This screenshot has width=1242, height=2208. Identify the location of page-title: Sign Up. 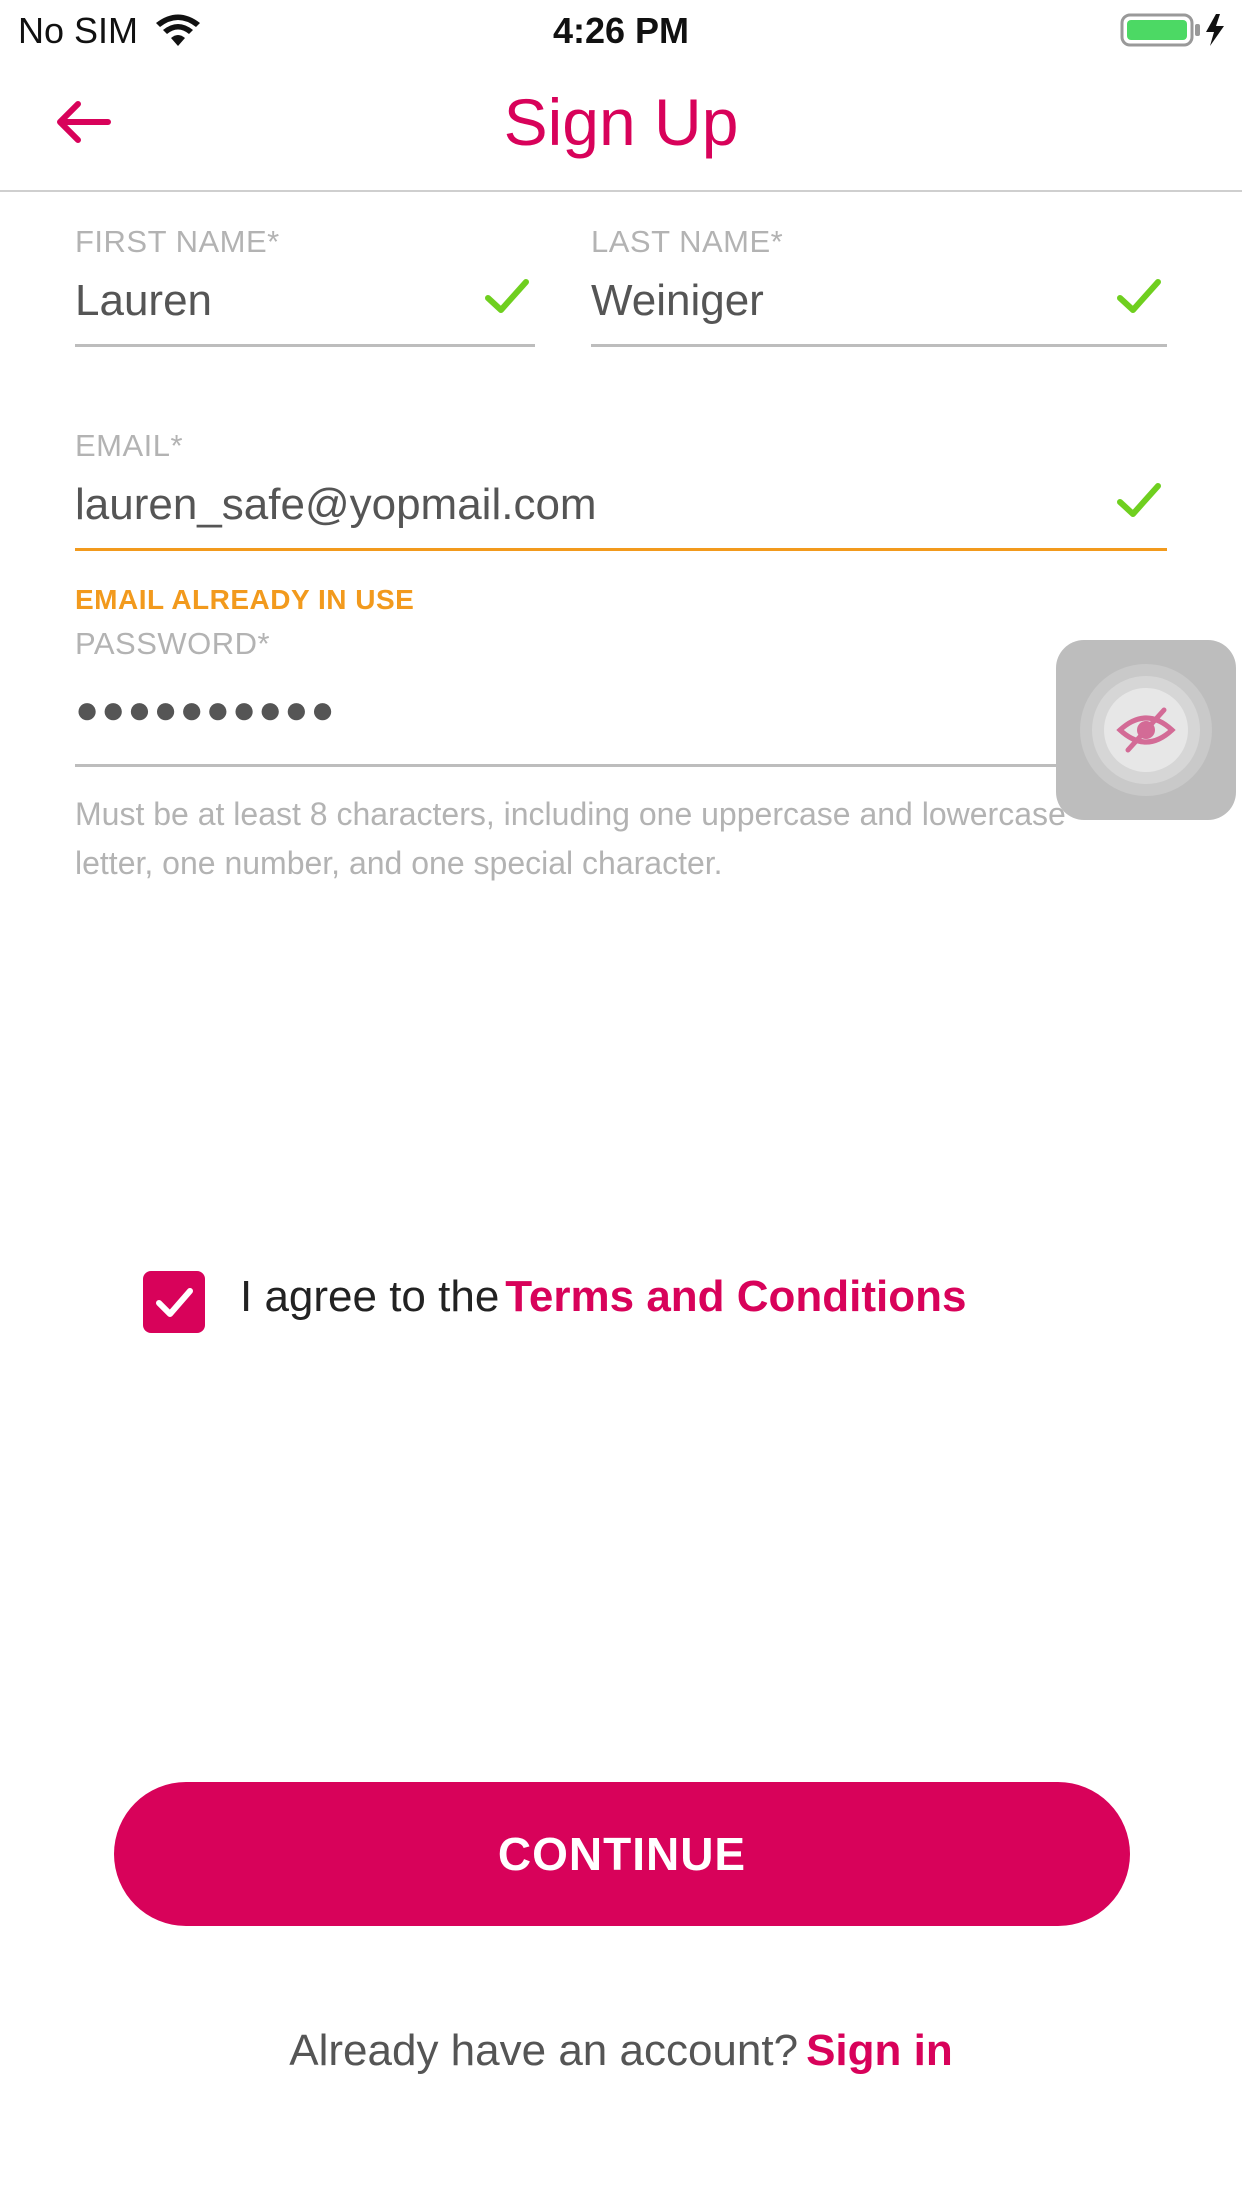
(621, 122).